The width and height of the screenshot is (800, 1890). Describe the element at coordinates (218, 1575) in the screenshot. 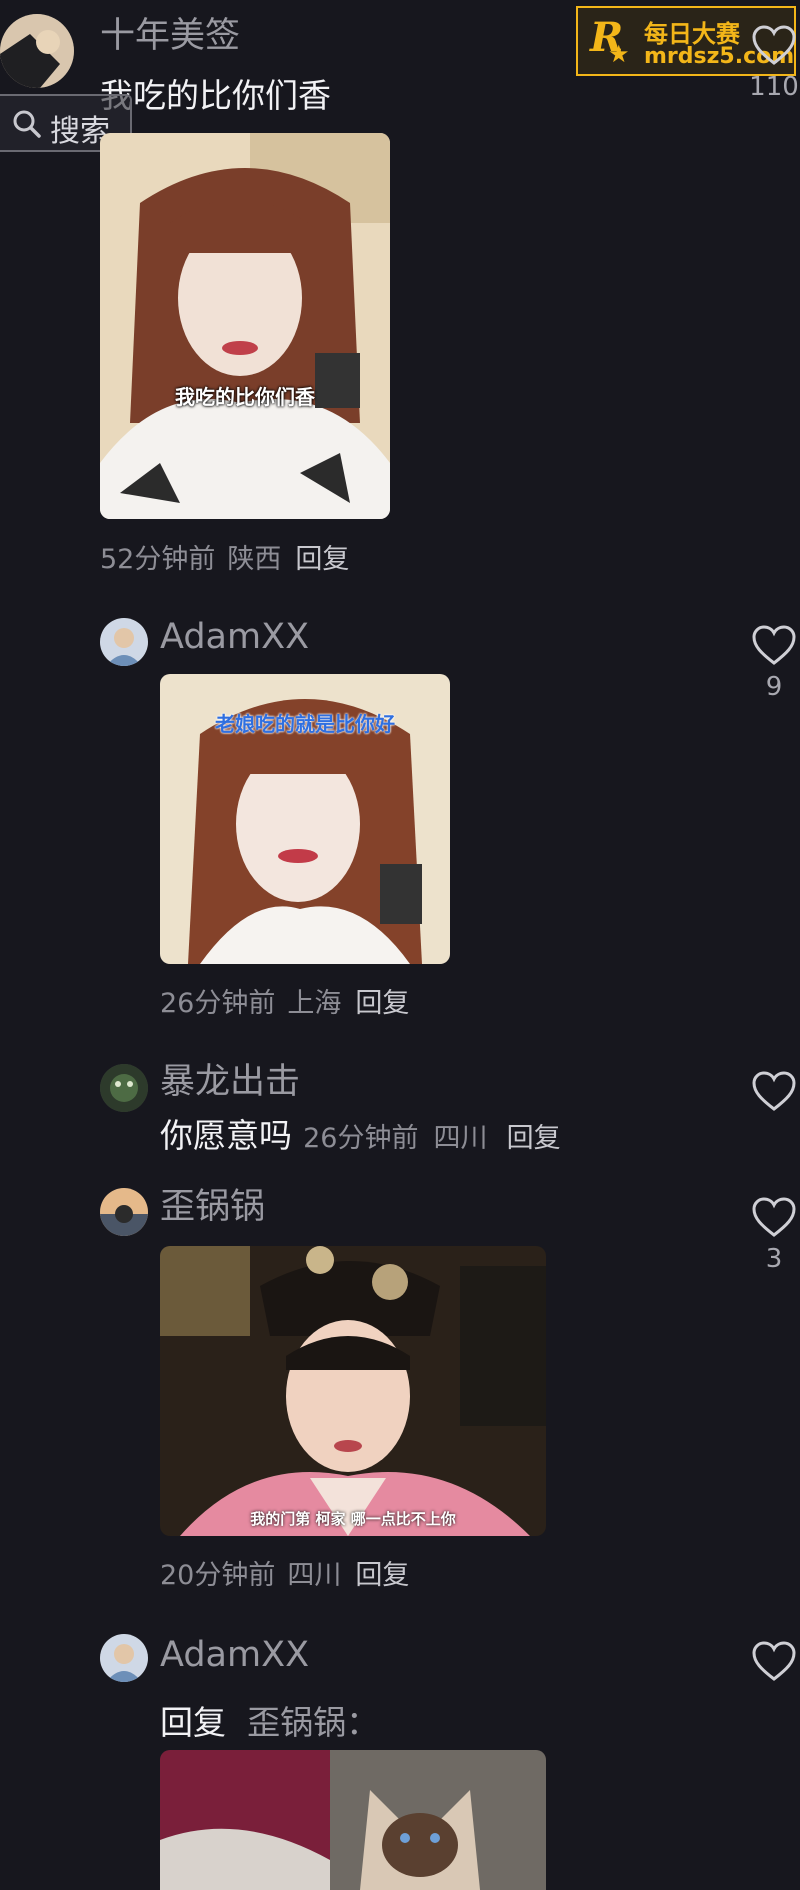

I see `comment-time: 20分钟前` at that location.